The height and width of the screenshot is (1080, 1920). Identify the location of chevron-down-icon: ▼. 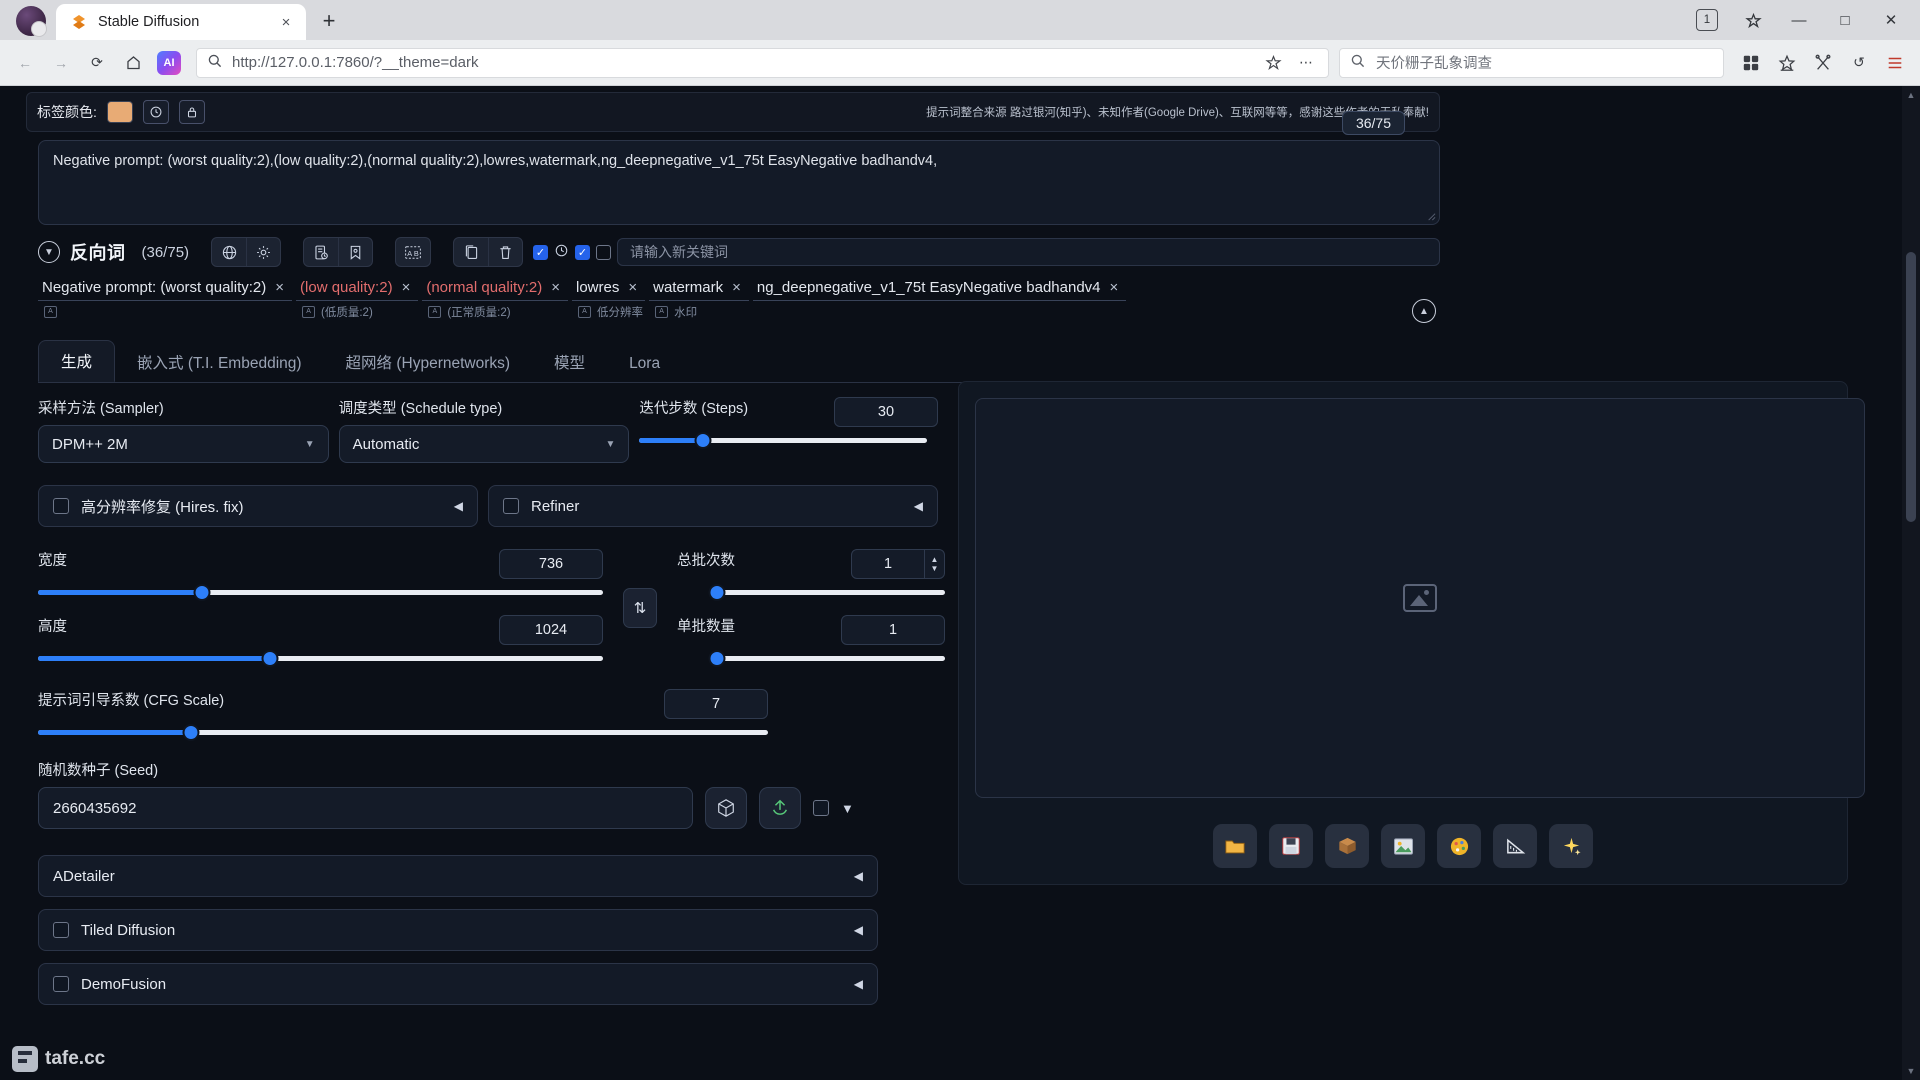
(49, 252).